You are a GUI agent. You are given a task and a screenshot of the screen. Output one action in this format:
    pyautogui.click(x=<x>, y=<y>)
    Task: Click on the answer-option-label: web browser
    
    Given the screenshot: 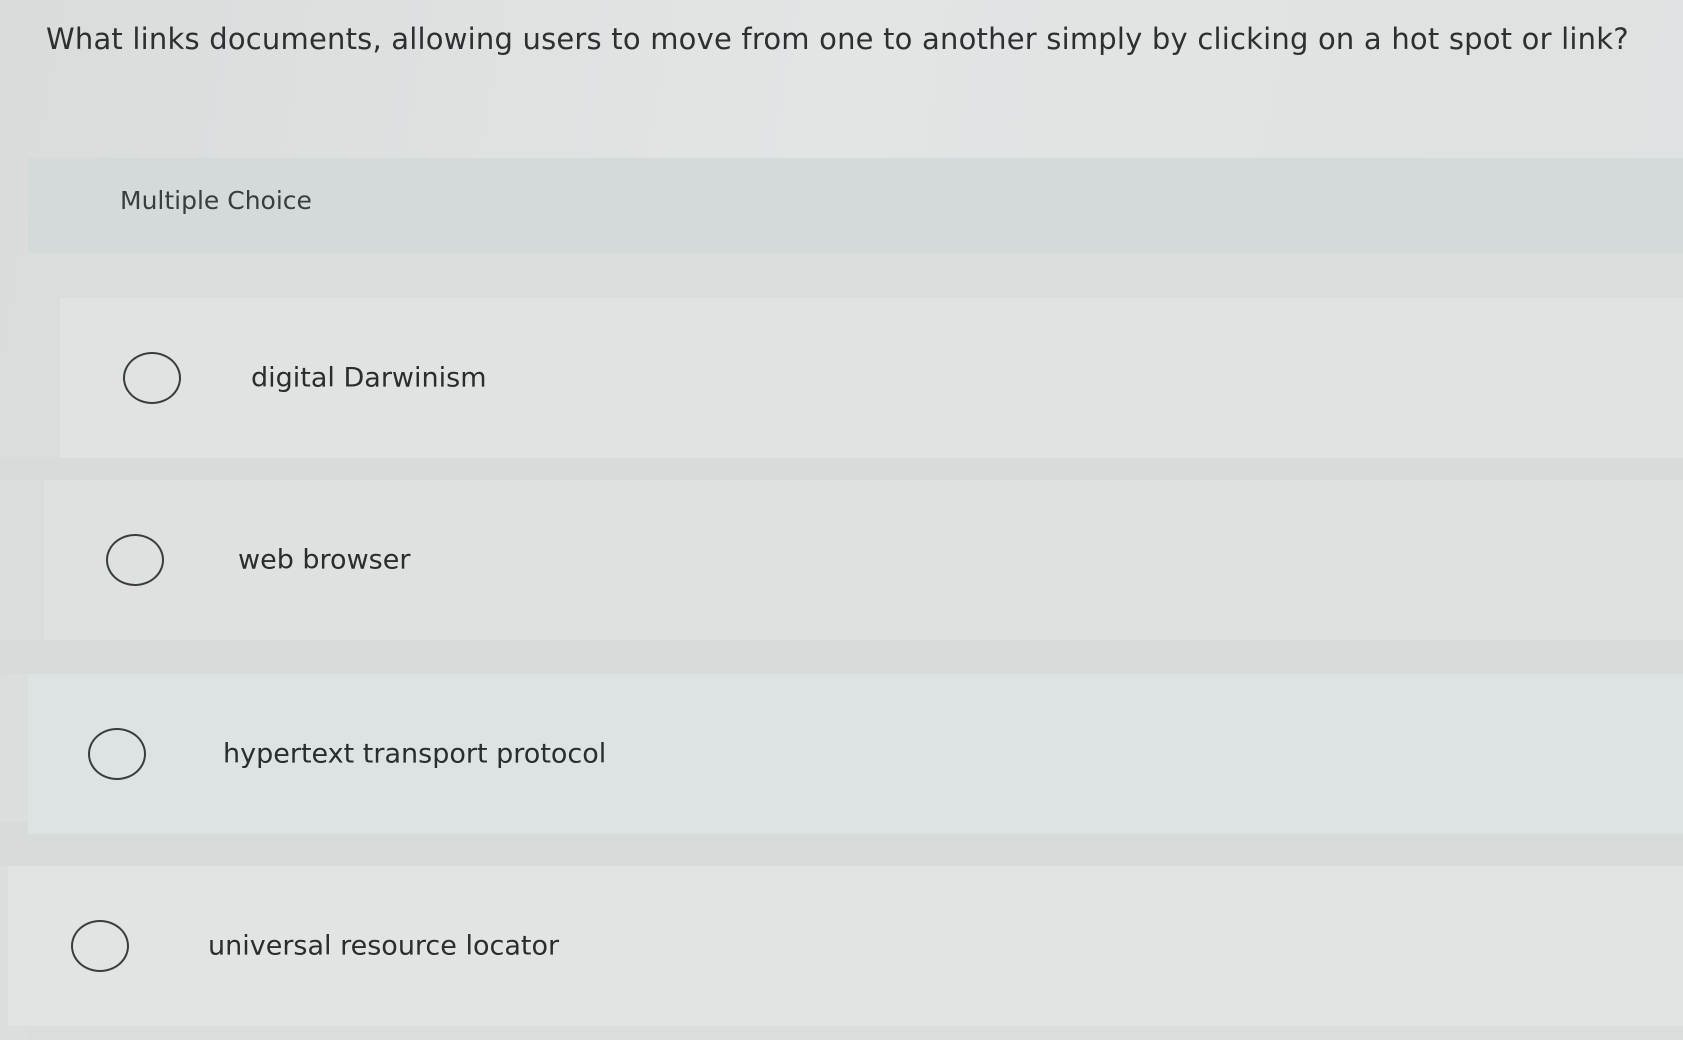 What is the action you would take?
    pyautogui.click(x=324, y=560)
    